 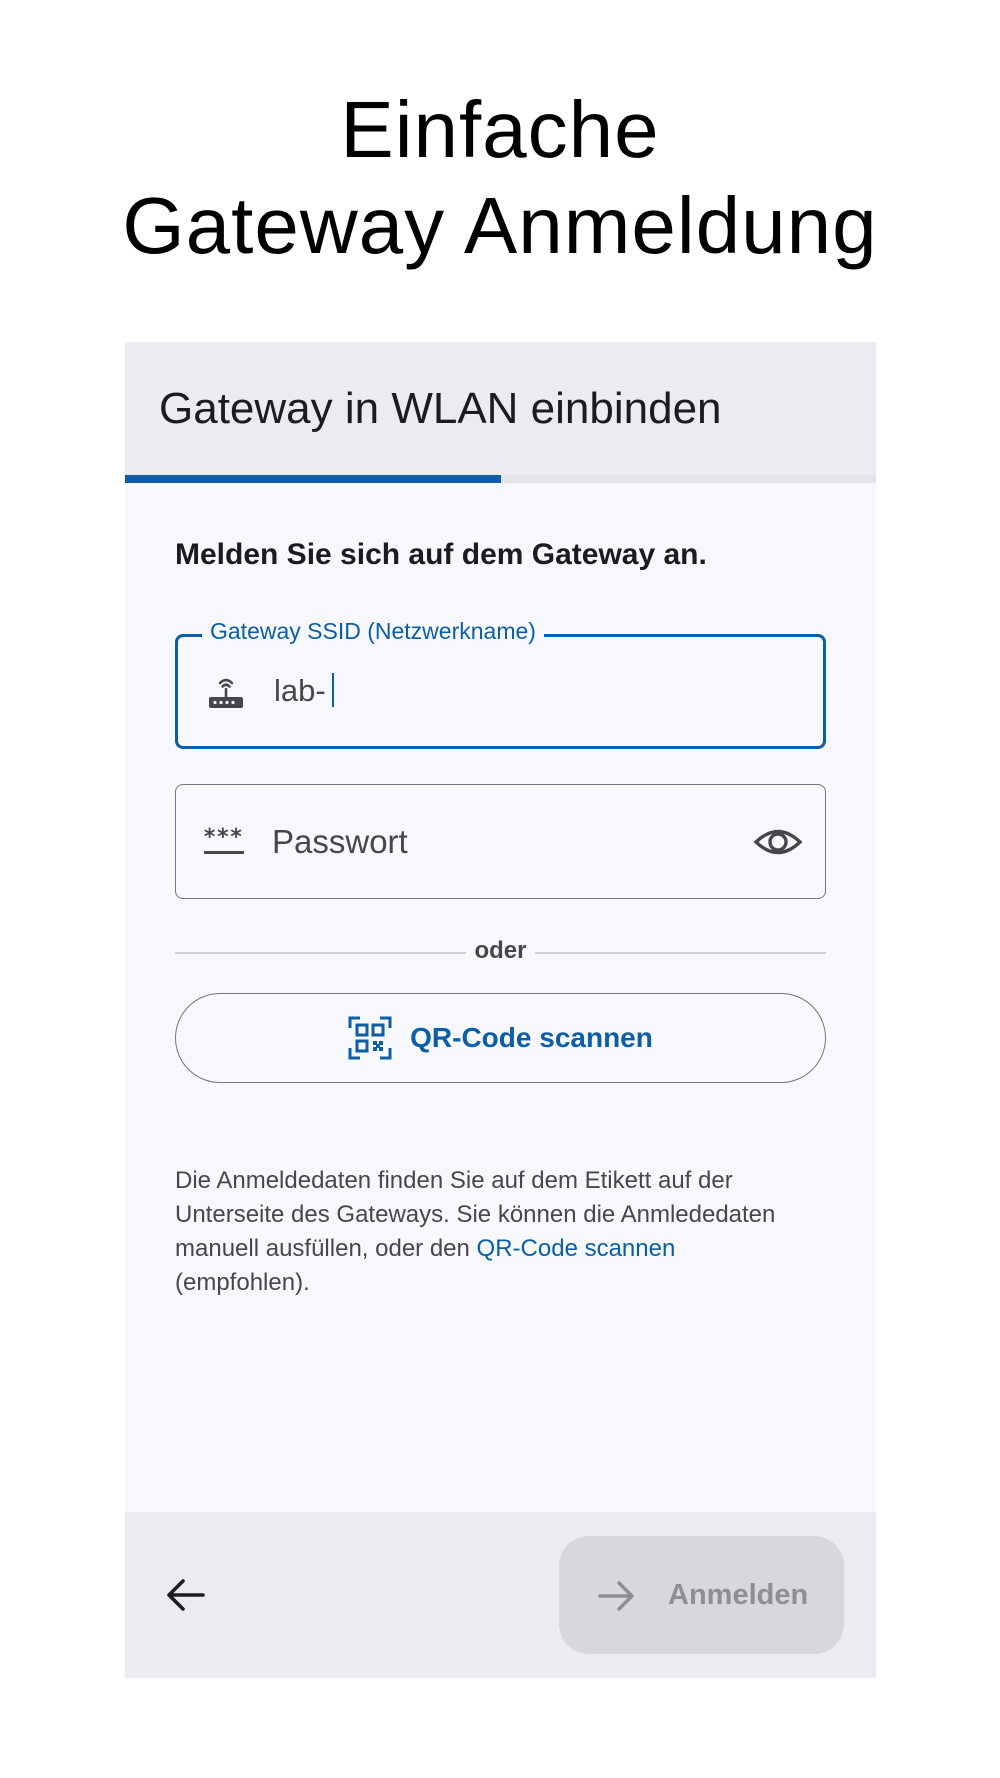 What do you see at coordinates (738, 1595) in the screenshot?
I see `login-button-label: Anmelden` at bounding box center [738, 1595].